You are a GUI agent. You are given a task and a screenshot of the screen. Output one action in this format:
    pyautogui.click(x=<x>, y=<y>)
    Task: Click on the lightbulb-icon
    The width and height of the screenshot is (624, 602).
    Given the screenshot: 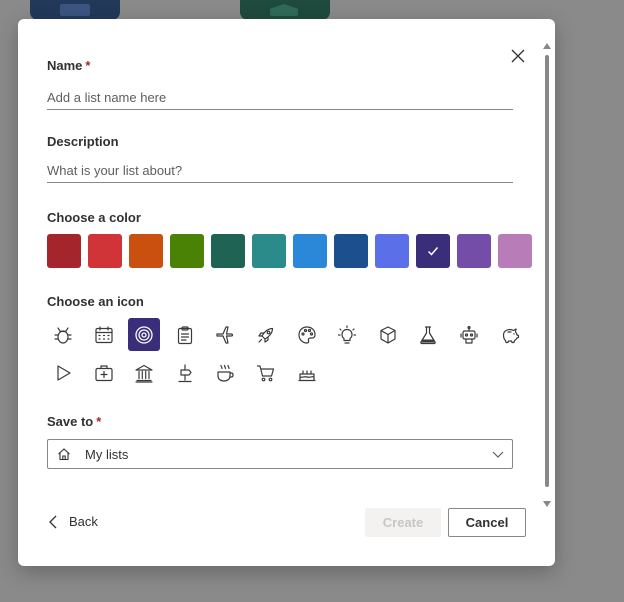 What is the action you would take?
    pyautogui.click(x=347, y=334)
    